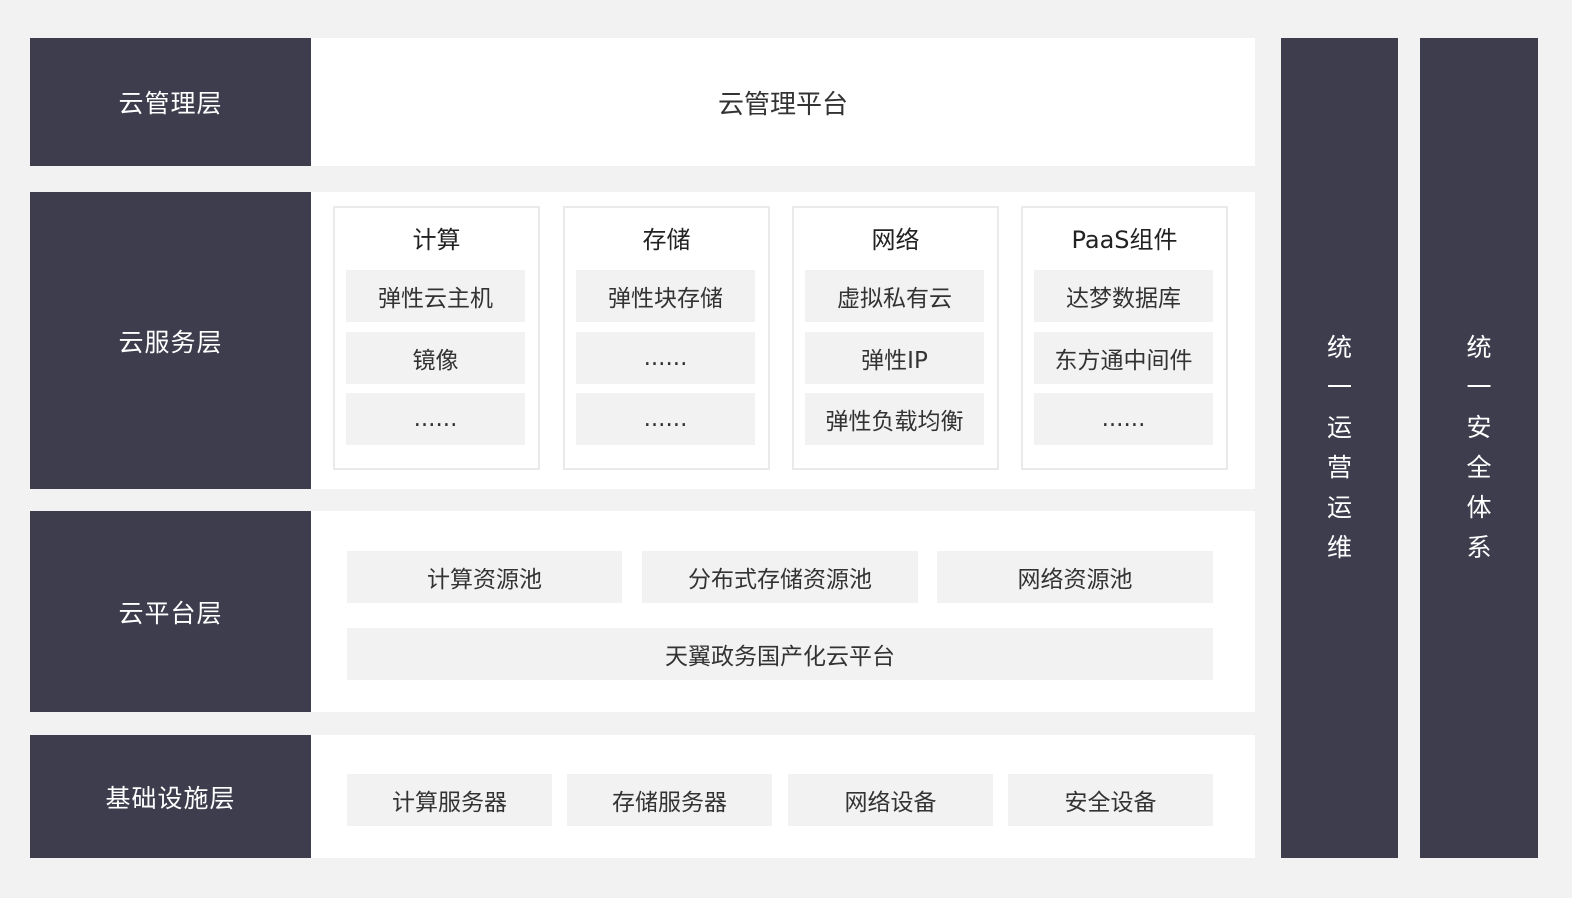 Image resolution: width=1572 pixels, height=898 pixels. What do you see at coordinates (780, 654) in the screenshot?
I see `gov-cloud-platform: 天翼政务国产化云平台` at bounding box center [780, 654].